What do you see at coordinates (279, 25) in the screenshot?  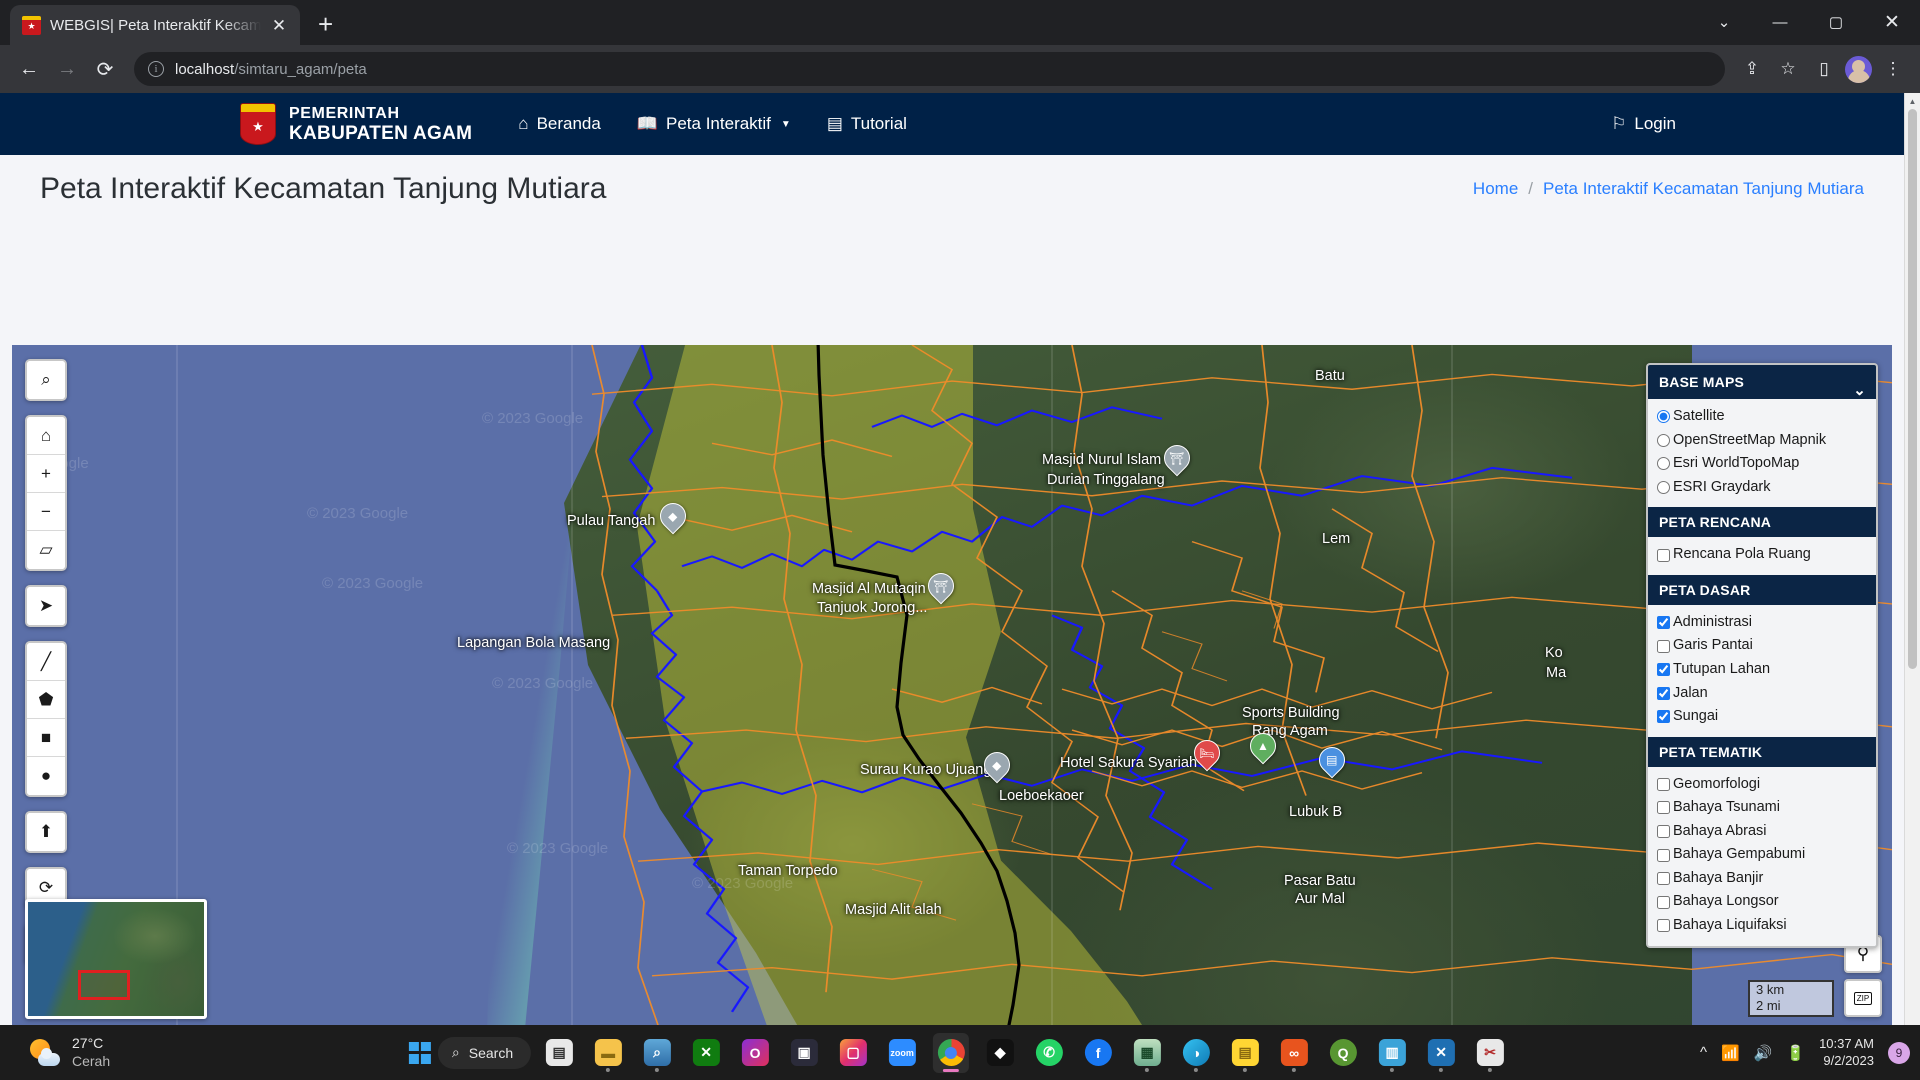 I see `close-tab-icon: ✕` at bounding box center [279, 25].